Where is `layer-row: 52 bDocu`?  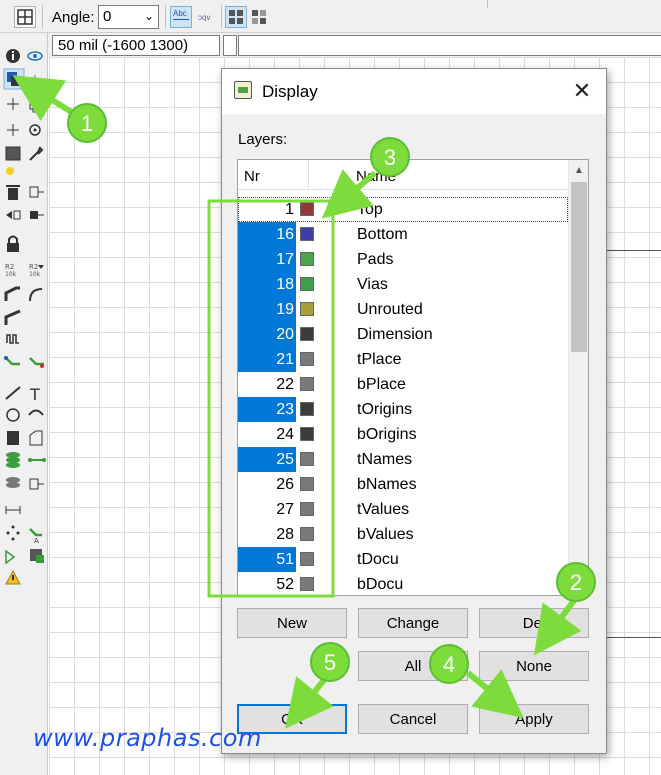 layer-row: 52 bDocu is located at coordinates (403, 583).